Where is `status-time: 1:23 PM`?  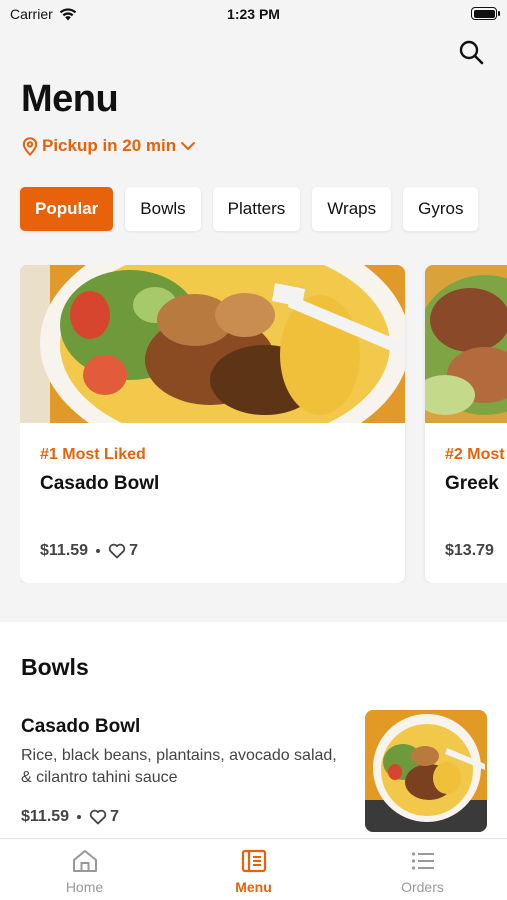 status-time: 1:23 PM is located at coordinates (253, 14).